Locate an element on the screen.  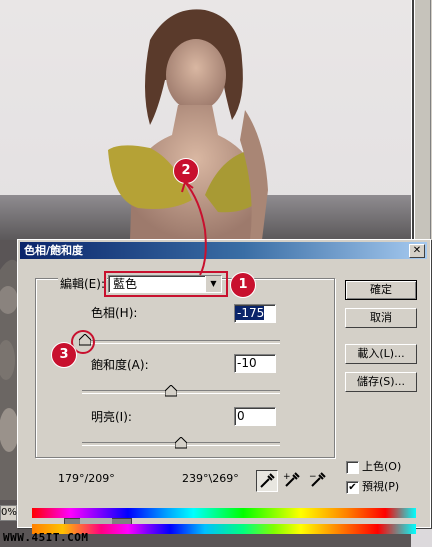
annotation-arrow is located at coordinates (194, 228).